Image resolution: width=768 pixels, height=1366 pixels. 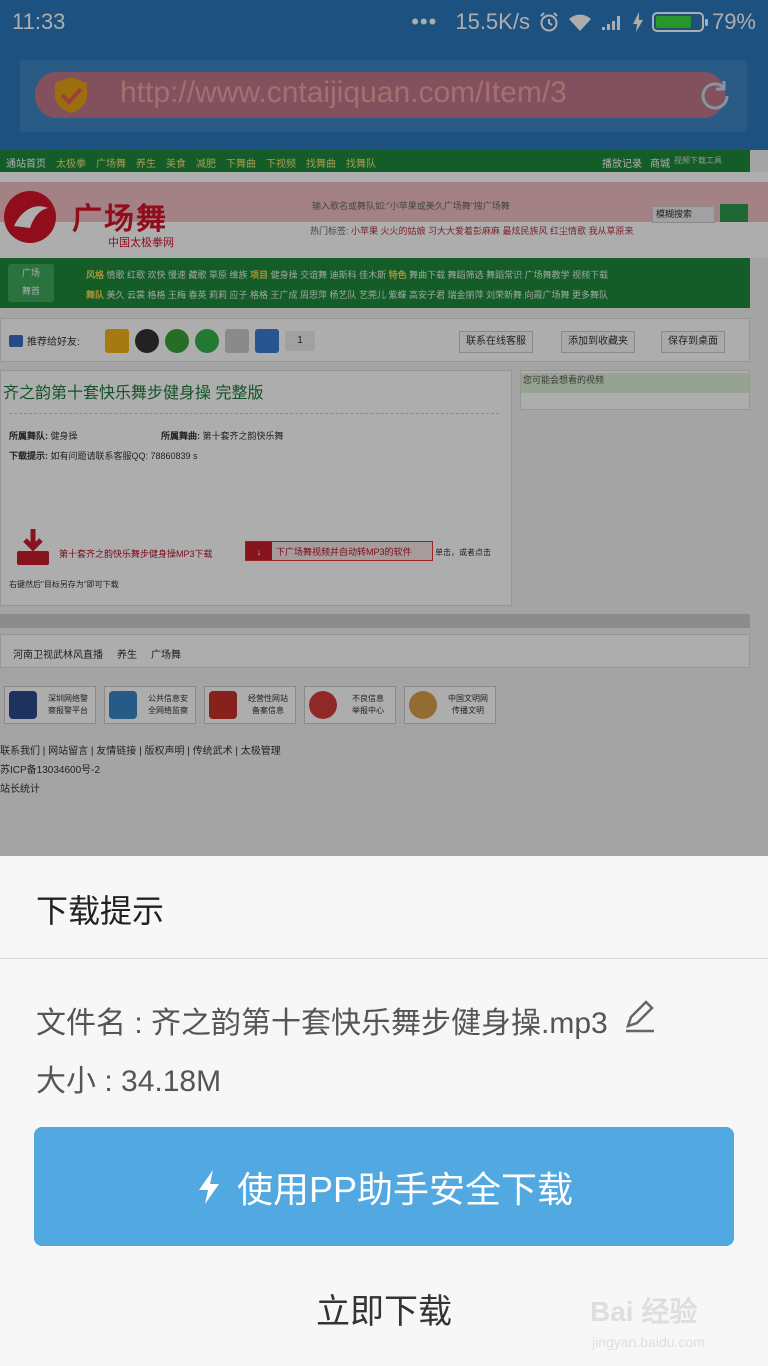 What do you see at coordinates (322, 1023) in the screenshot?
I see `file-name: 文件名 : 齐之韵第十套快乐舞步健身操.mp3` at bounding box center [322, 1023].